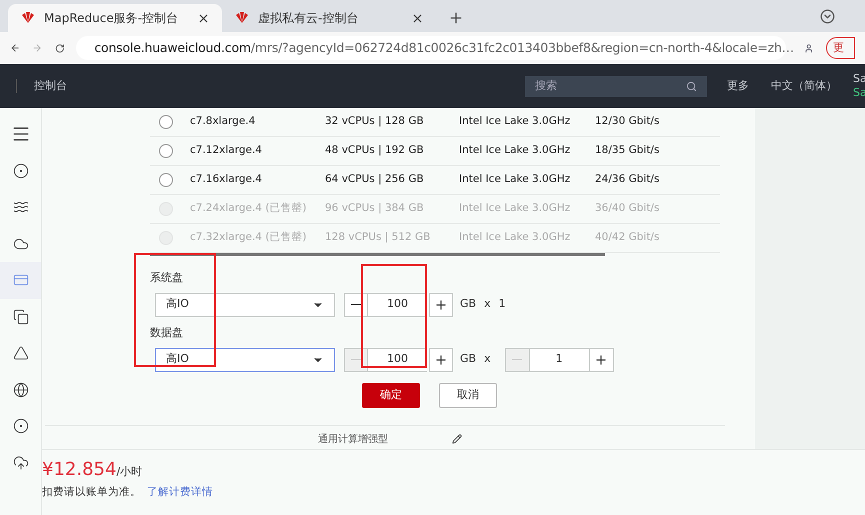 This screenshot has width=865, height=515. Describe the element at coordinates (627, 180) in the screenshot. I see `bandwidth: 24/36 Gbit/s` at that location.